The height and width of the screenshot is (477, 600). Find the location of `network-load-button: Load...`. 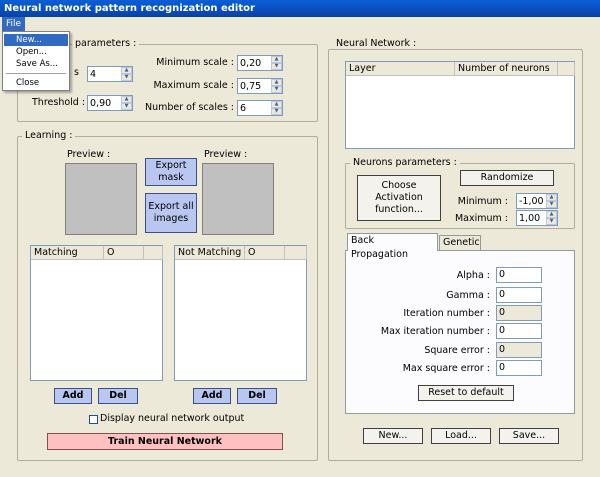

network-load-button: Load... is located at coordinates (461, 436).